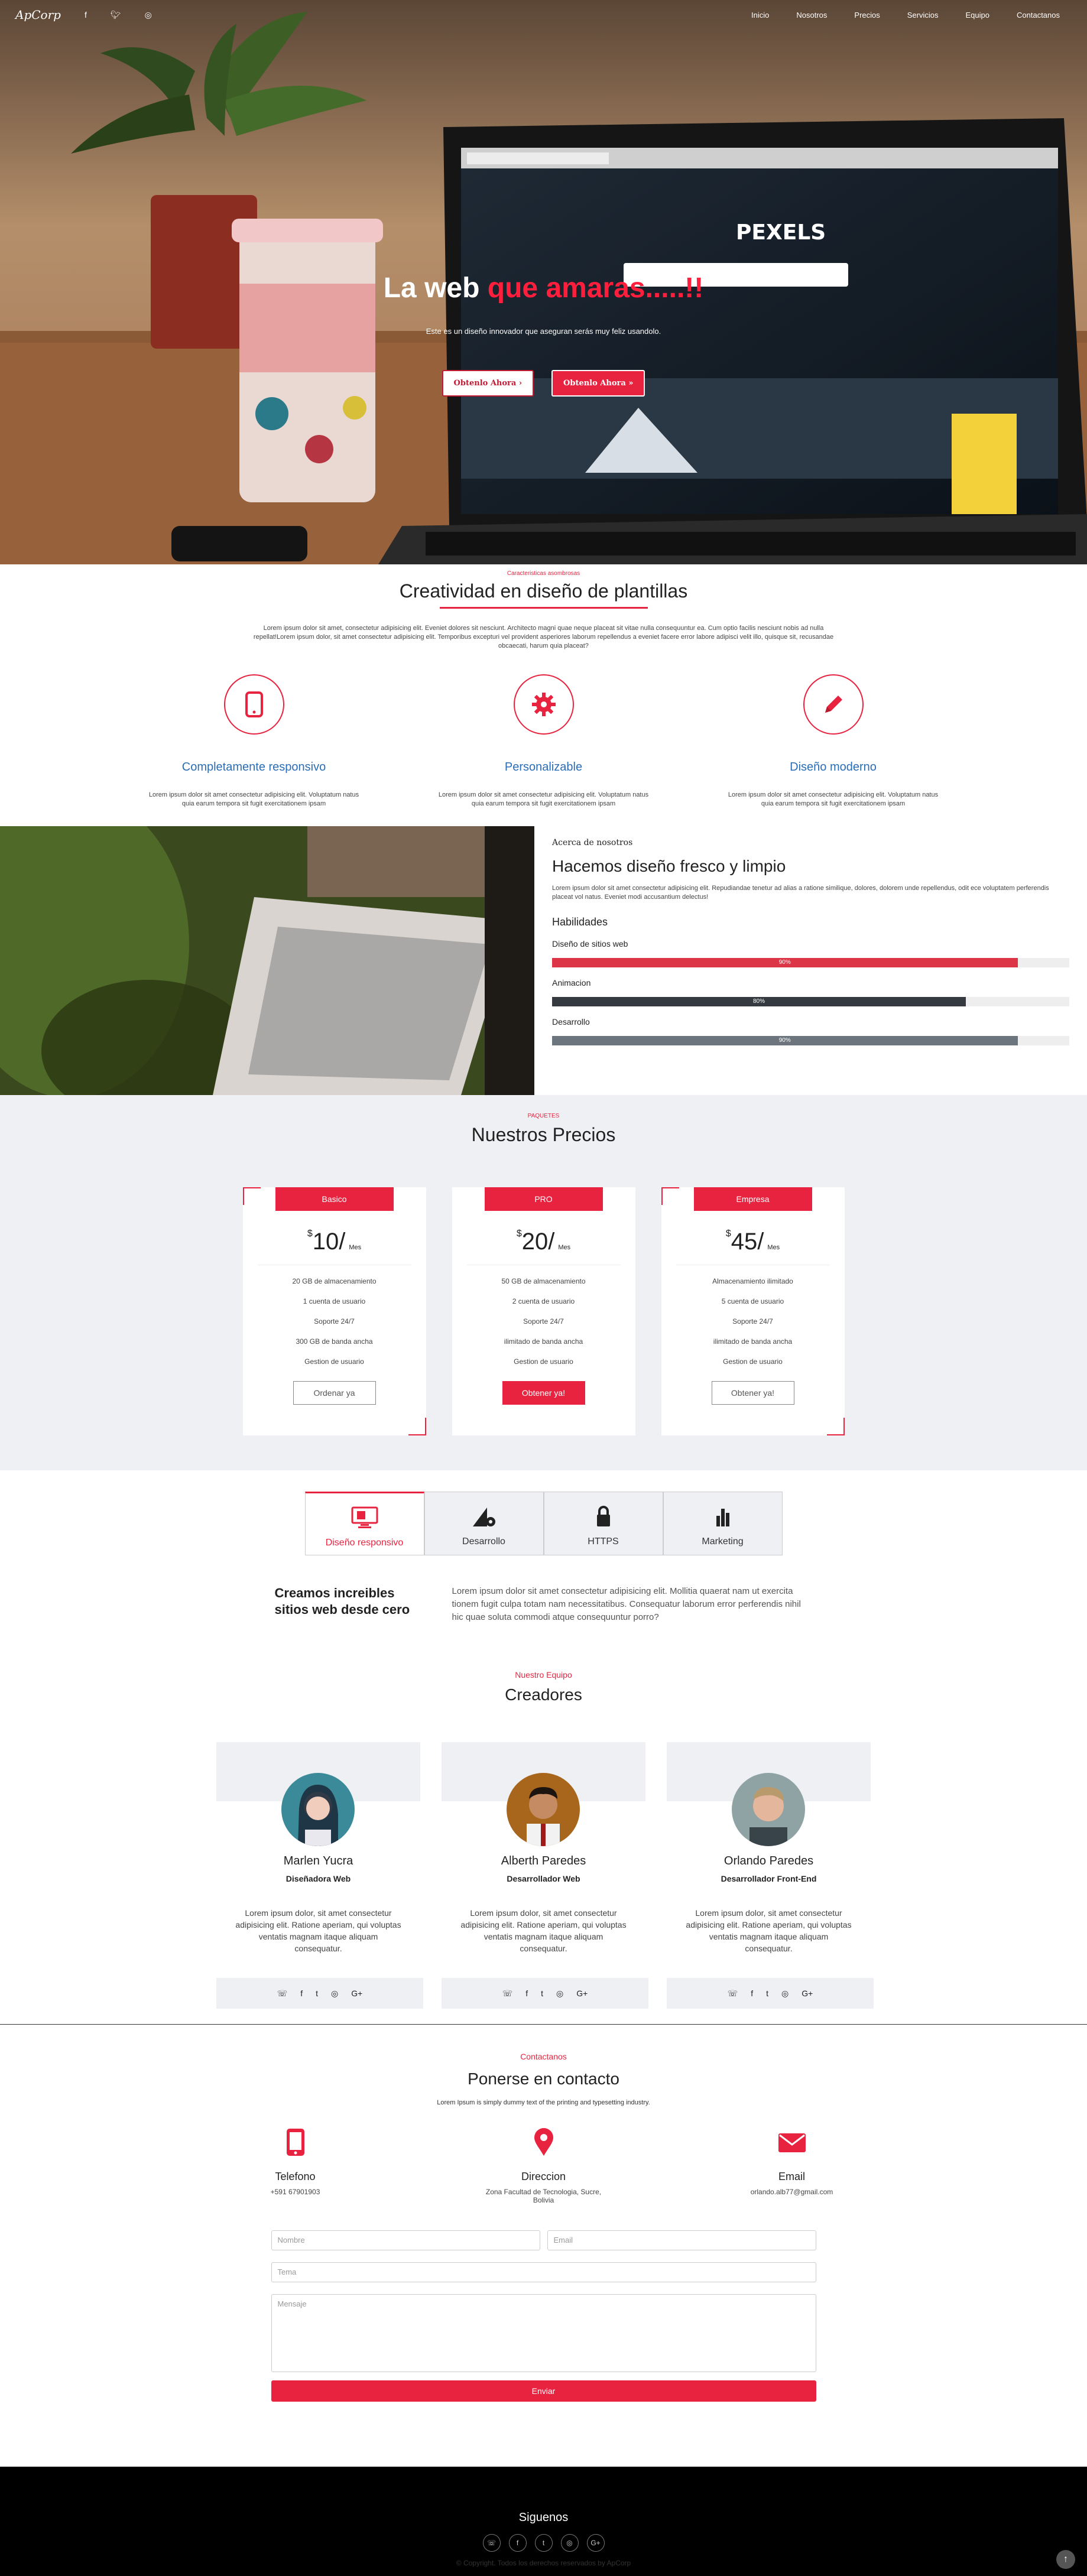  Describe the element at coordinates (38, 15) in the screenshot. I see `brand-logo: ApCorp` at that location.